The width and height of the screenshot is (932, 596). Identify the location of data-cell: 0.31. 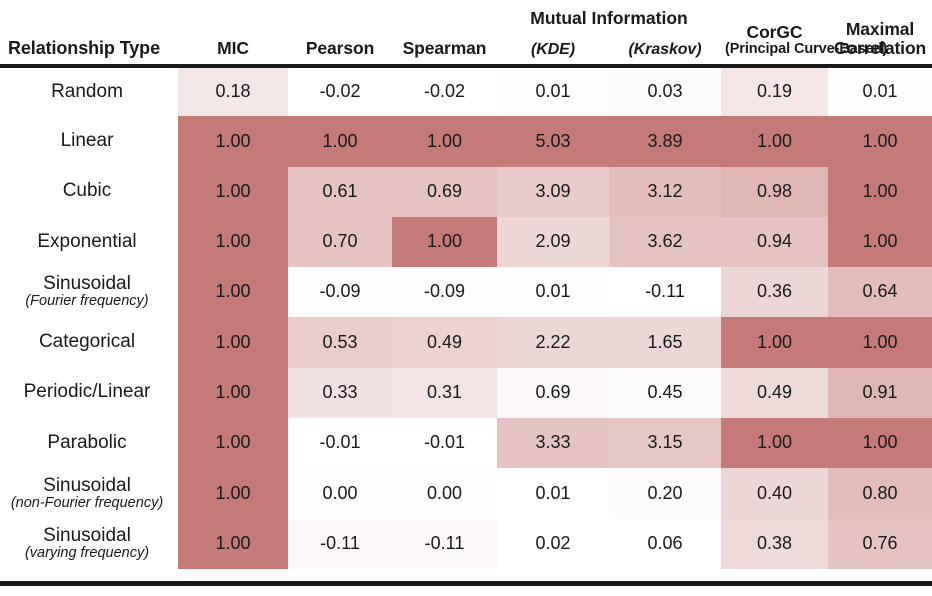
(444, 393).